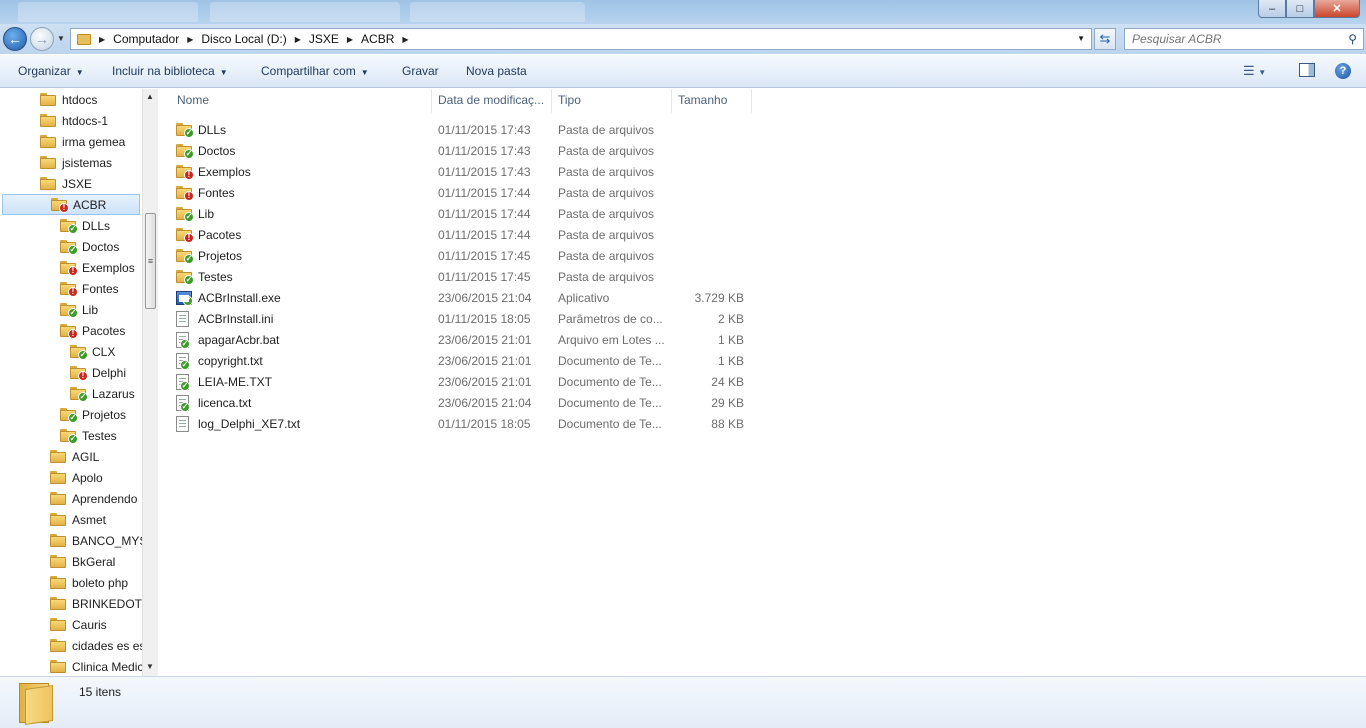  What do you see at coordinates (78, 519) in the screenshot?
I see `tree-item: Asmet` at bounding box center [78, 519].